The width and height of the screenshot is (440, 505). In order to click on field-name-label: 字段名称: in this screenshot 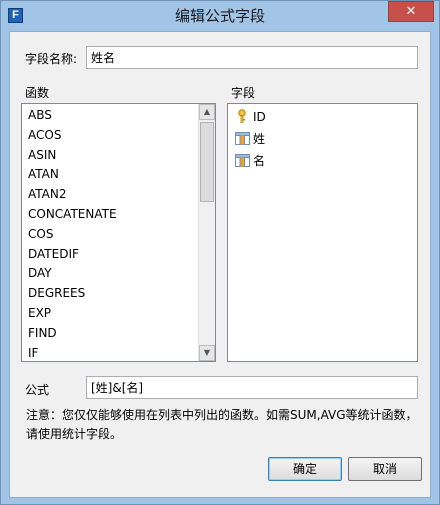, I will do `click(51, 59)`.